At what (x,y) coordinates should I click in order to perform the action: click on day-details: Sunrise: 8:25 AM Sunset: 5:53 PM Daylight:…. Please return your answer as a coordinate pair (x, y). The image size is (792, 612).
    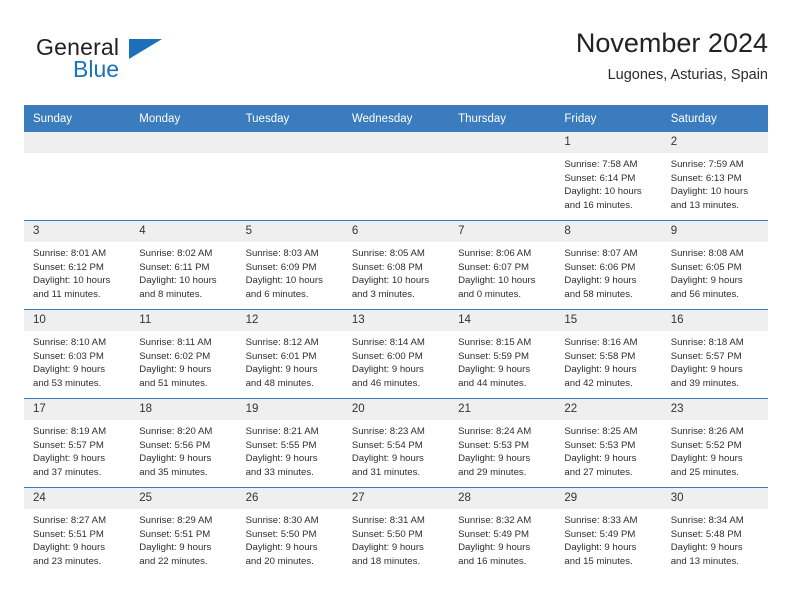
    Looking at the image, I should click on (608, 449).